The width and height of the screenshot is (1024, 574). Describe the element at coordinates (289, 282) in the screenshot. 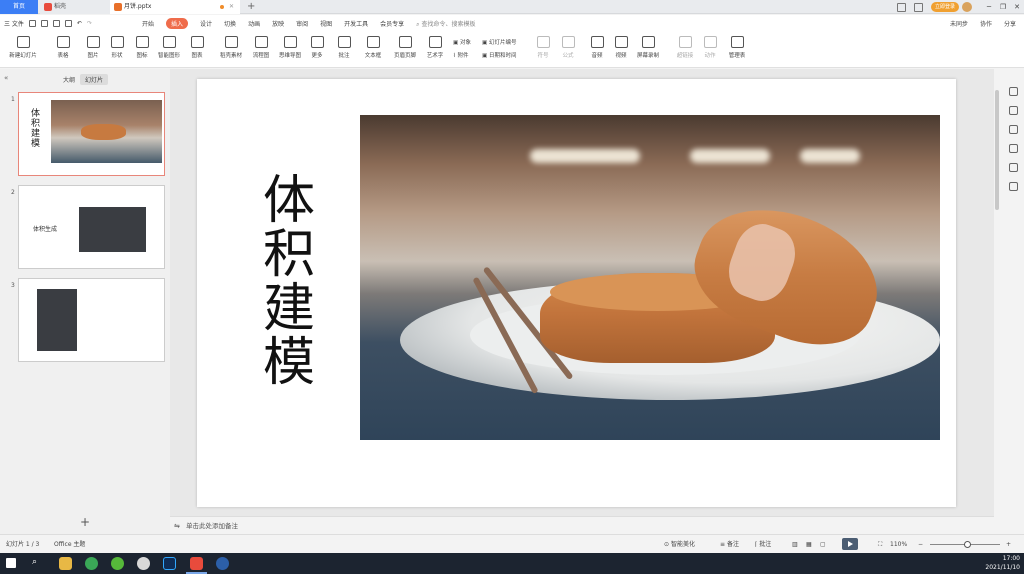

I see `slide-title: 体积建模` at that location.